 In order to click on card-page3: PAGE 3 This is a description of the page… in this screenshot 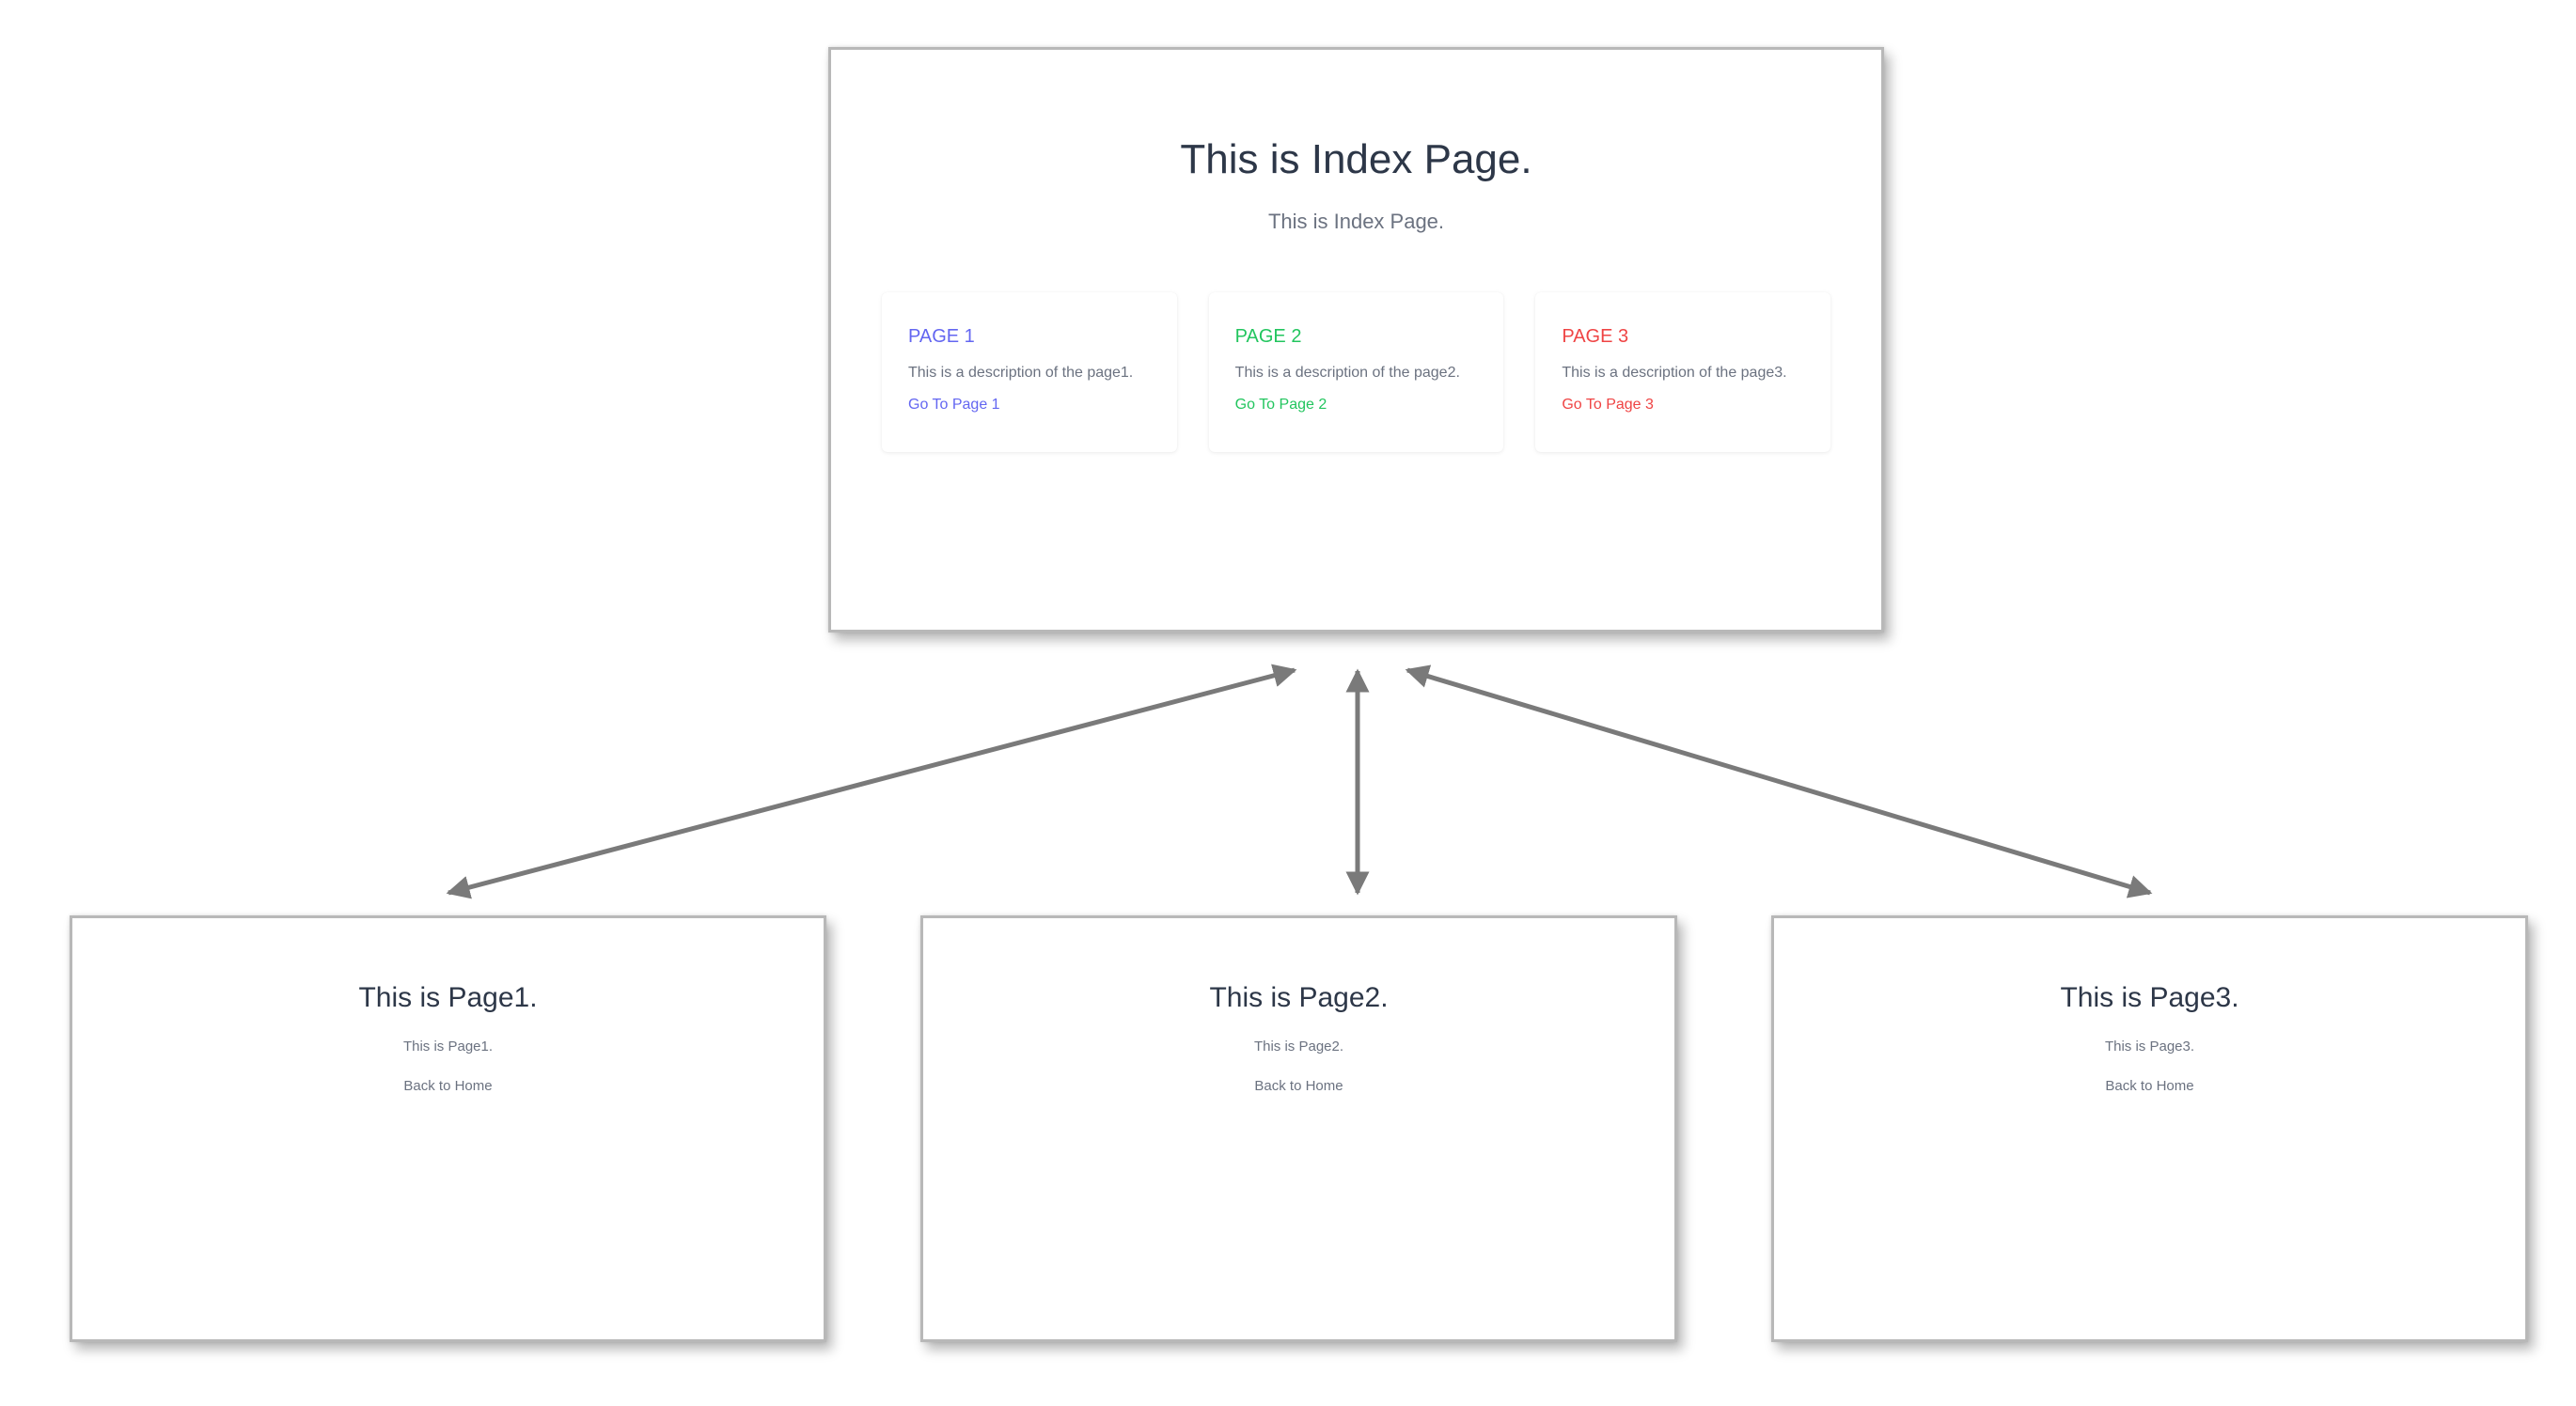, I will do `click(1683, 372)`.